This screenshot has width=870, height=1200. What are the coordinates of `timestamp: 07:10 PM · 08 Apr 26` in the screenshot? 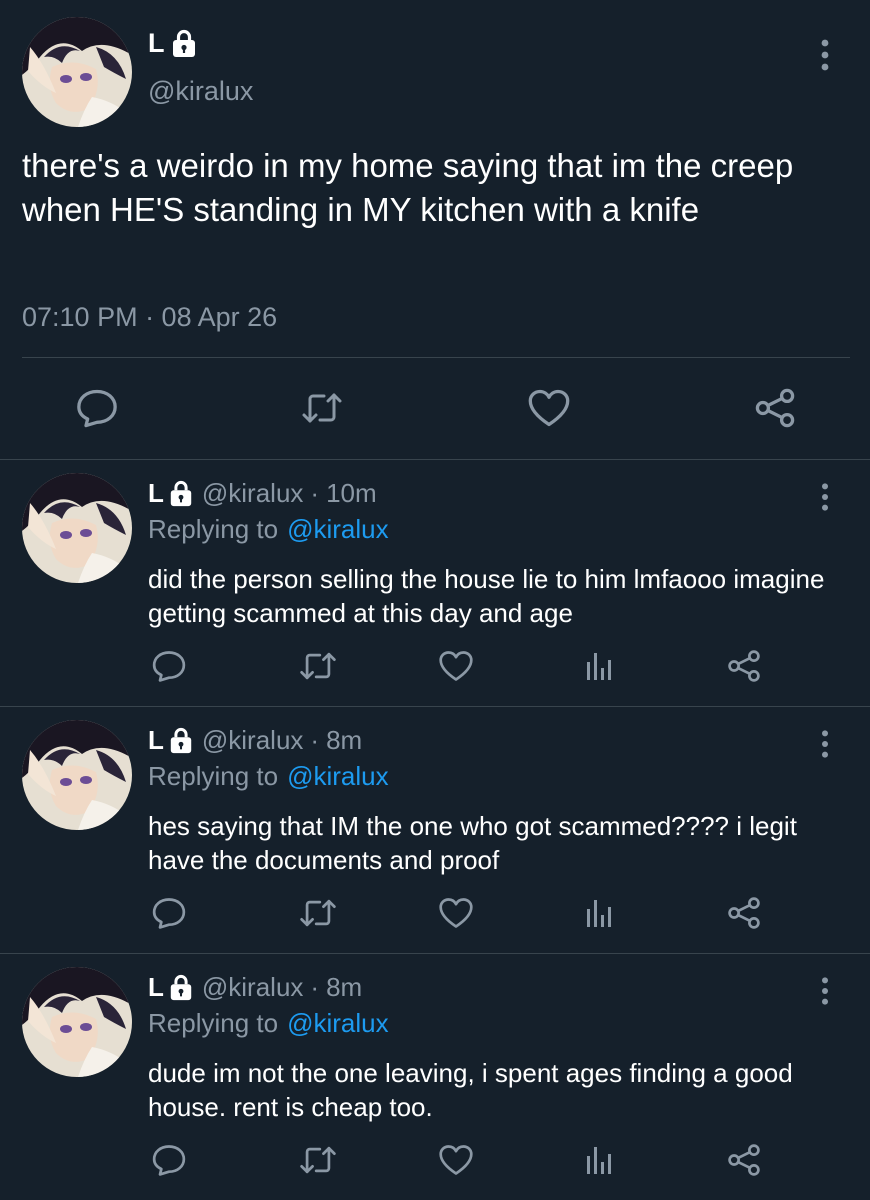 It's located at (149, 317).